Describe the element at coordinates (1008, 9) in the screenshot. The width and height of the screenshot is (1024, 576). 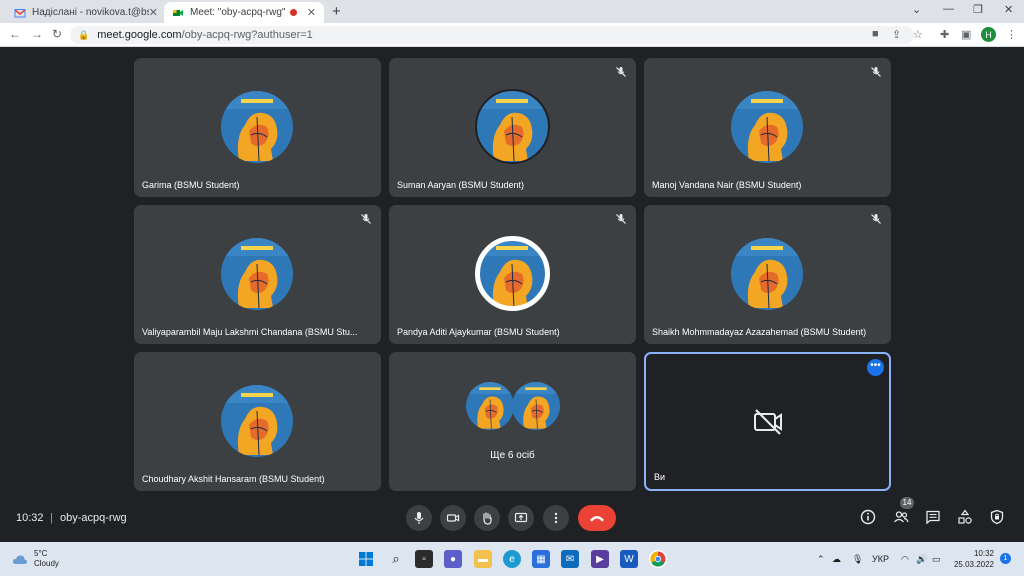
I see `close-window-icon: ✕` at that location.